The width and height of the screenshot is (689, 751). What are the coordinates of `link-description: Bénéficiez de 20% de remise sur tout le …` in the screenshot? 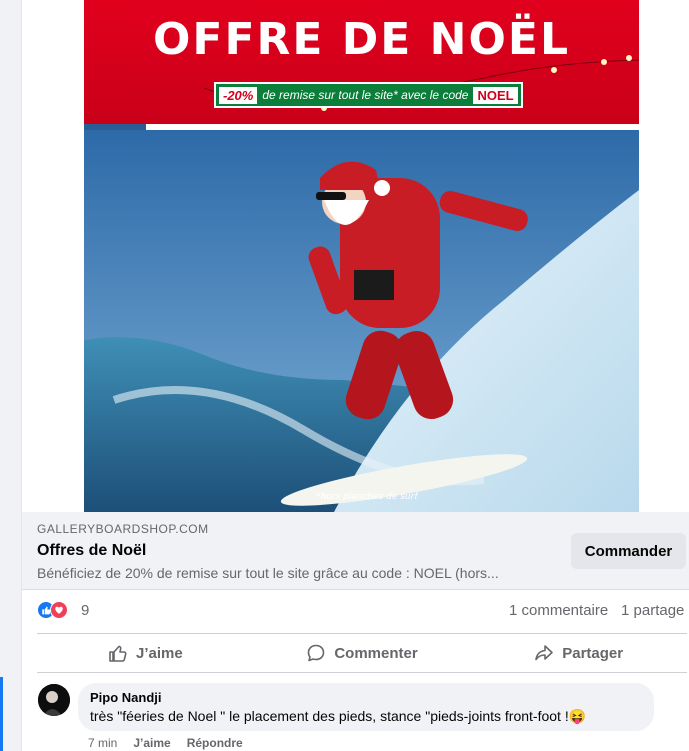 It's located at (268, 573).